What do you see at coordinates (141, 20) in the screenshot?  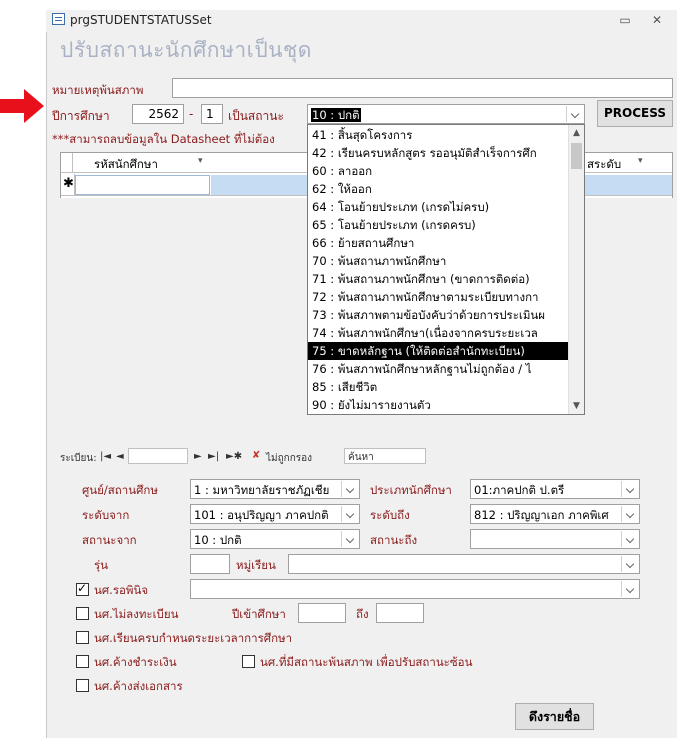 I see `window-title: prgSTUDENTSTATUSSet` at bounding box center [141, 20].